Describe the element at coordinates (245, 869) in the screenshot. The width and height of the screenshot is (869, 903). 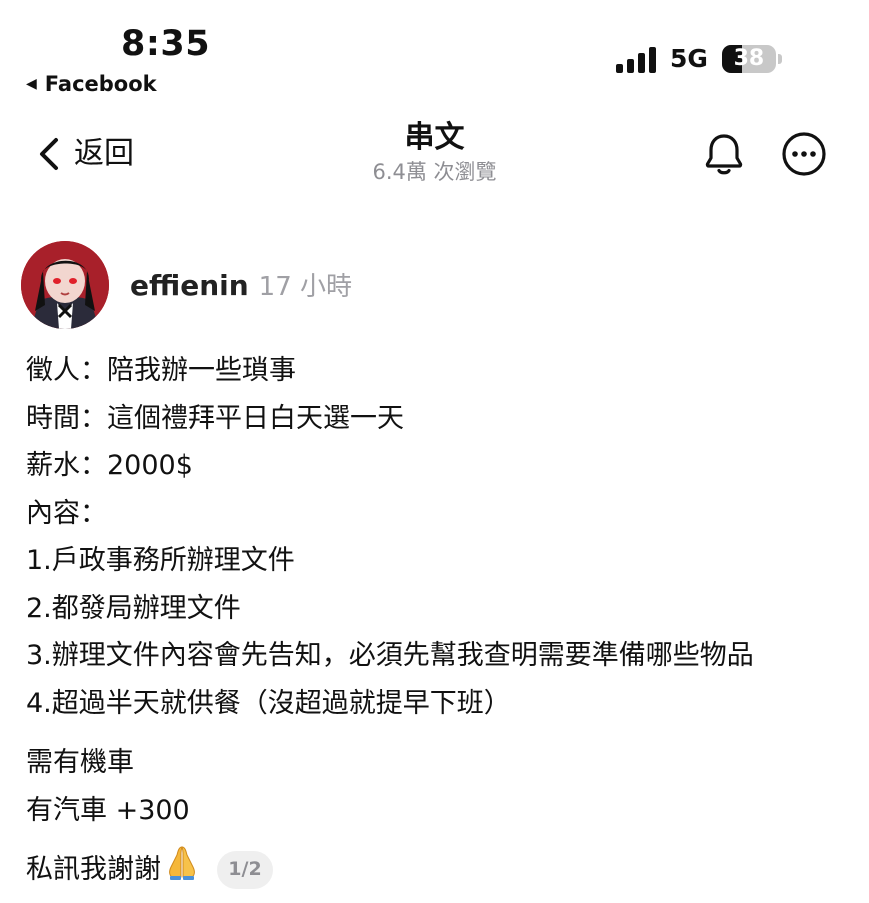
I see `page-indicator-badge: 1/2` at that location.